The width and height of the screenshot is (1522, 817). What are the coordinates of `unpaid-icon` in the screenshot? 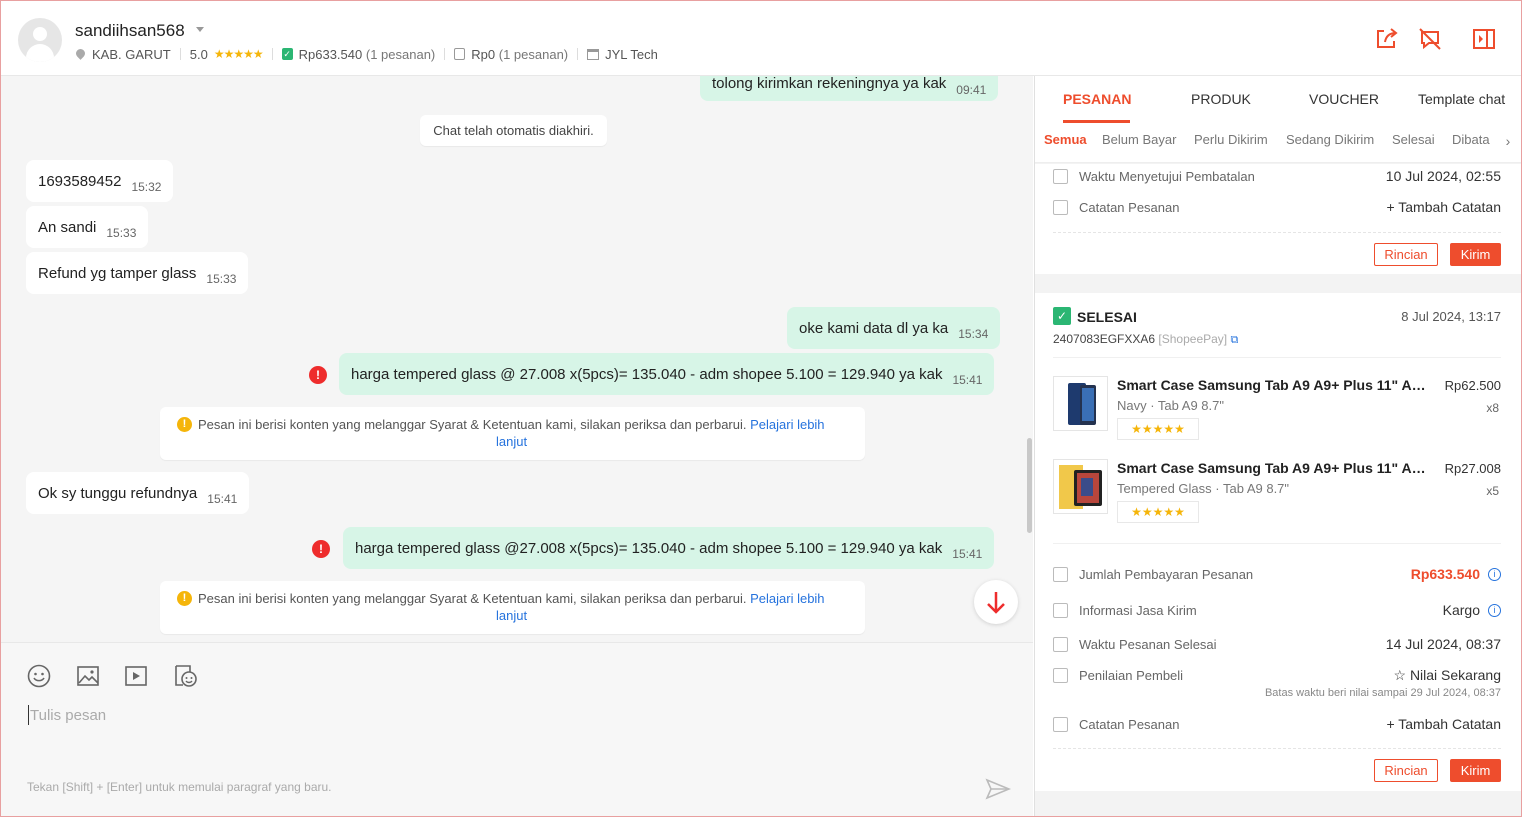 It's located at (460, 54).